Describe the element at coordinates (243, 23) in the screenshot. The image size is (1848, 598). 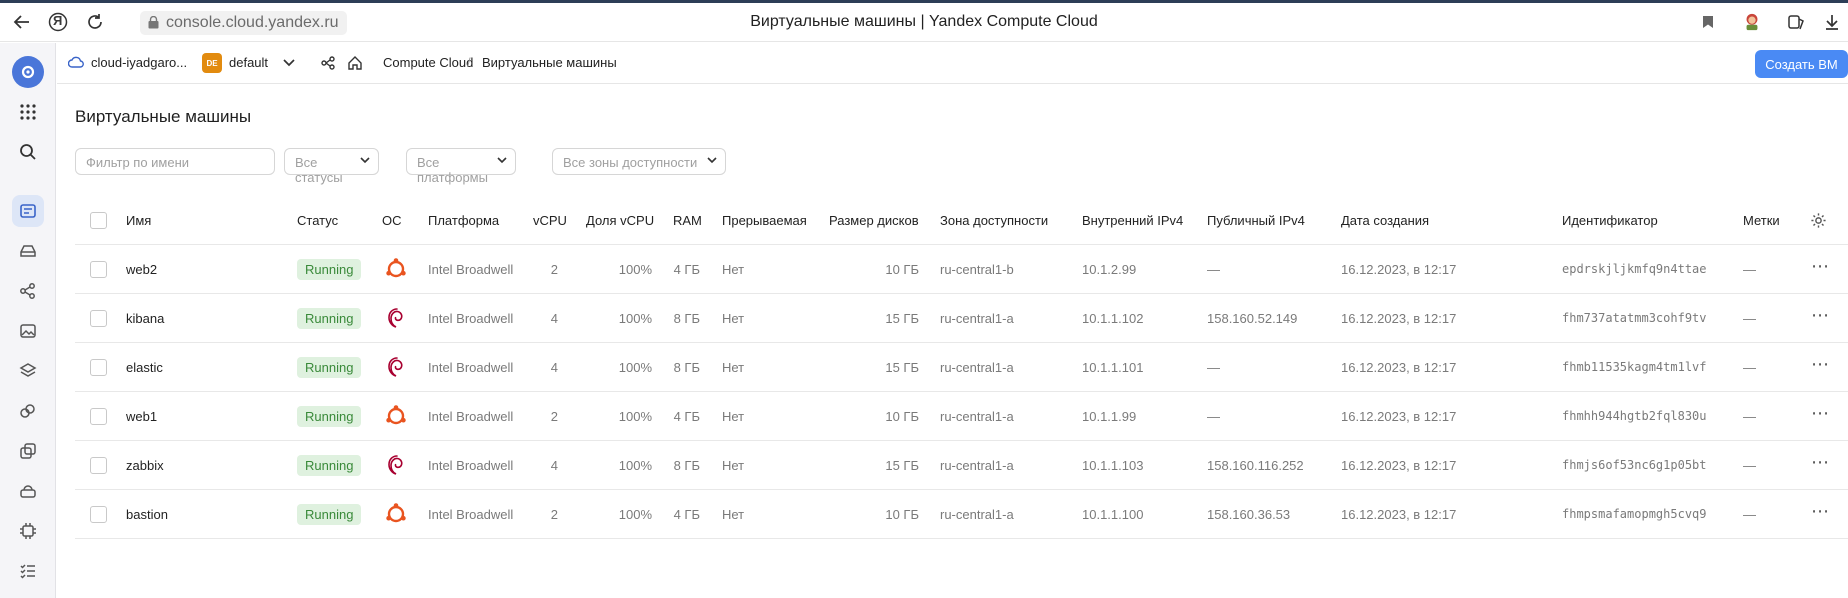
I see `address-bar: console.cloud.yandex.ru` at that location.